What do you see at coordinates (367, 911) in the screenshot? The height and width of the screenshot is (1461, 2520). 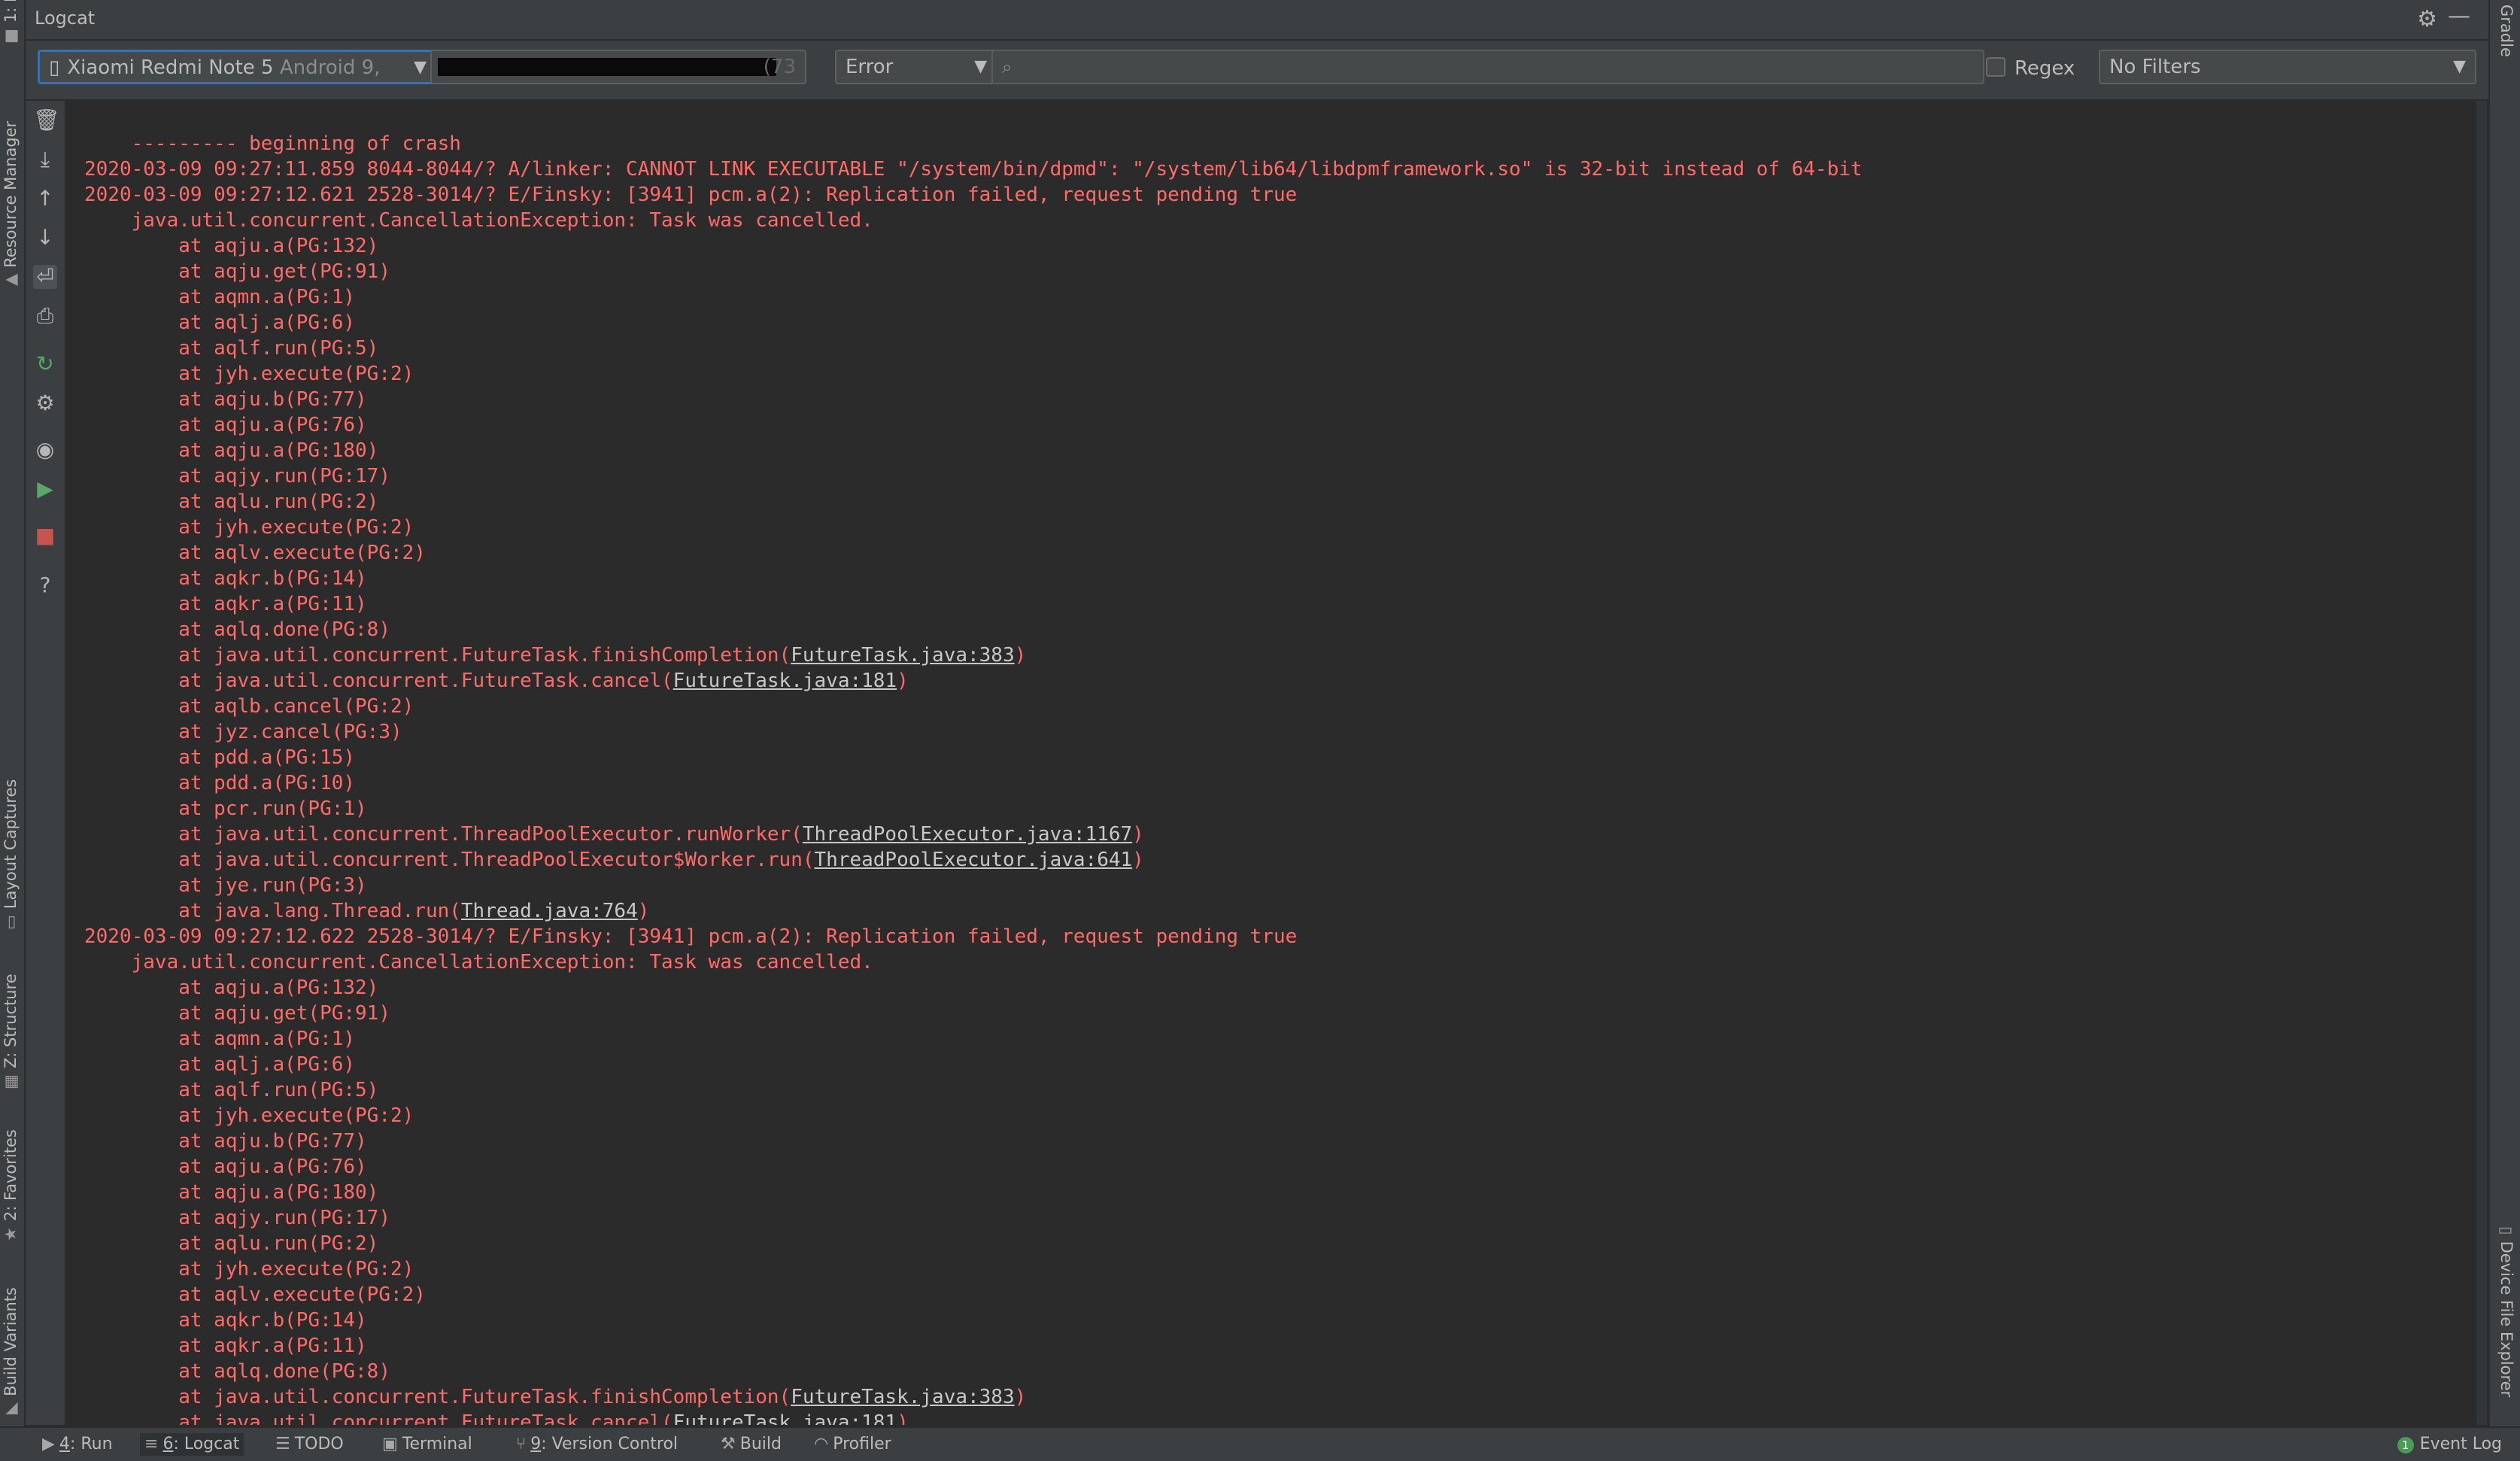 I see `log-line: at java.lang.Thread.run(Thread.java:764)` at bounding box center [367, 911].